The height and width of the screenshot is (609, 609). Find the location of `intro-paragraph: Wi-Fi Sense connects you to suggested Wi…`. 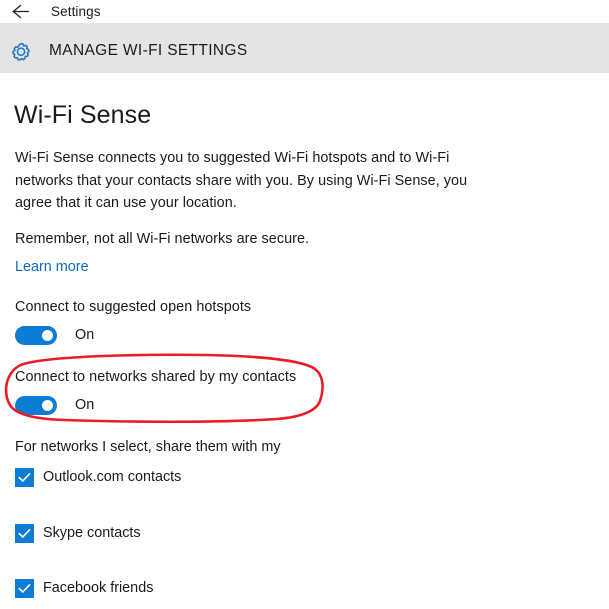

intro-paragraph: Wi-Fi Sense connects you to suggested Wi… is located at coordinates (241, 180).